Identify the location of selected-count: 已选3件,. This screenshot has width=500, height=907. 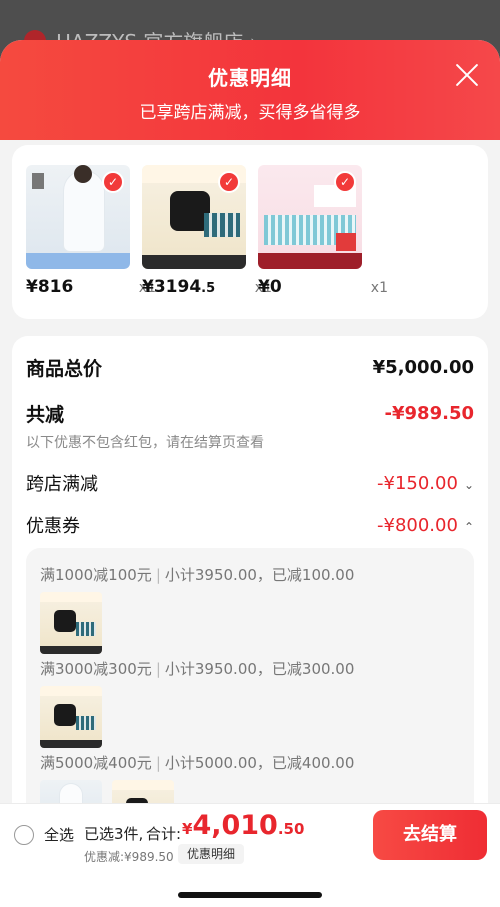
(114, 834).